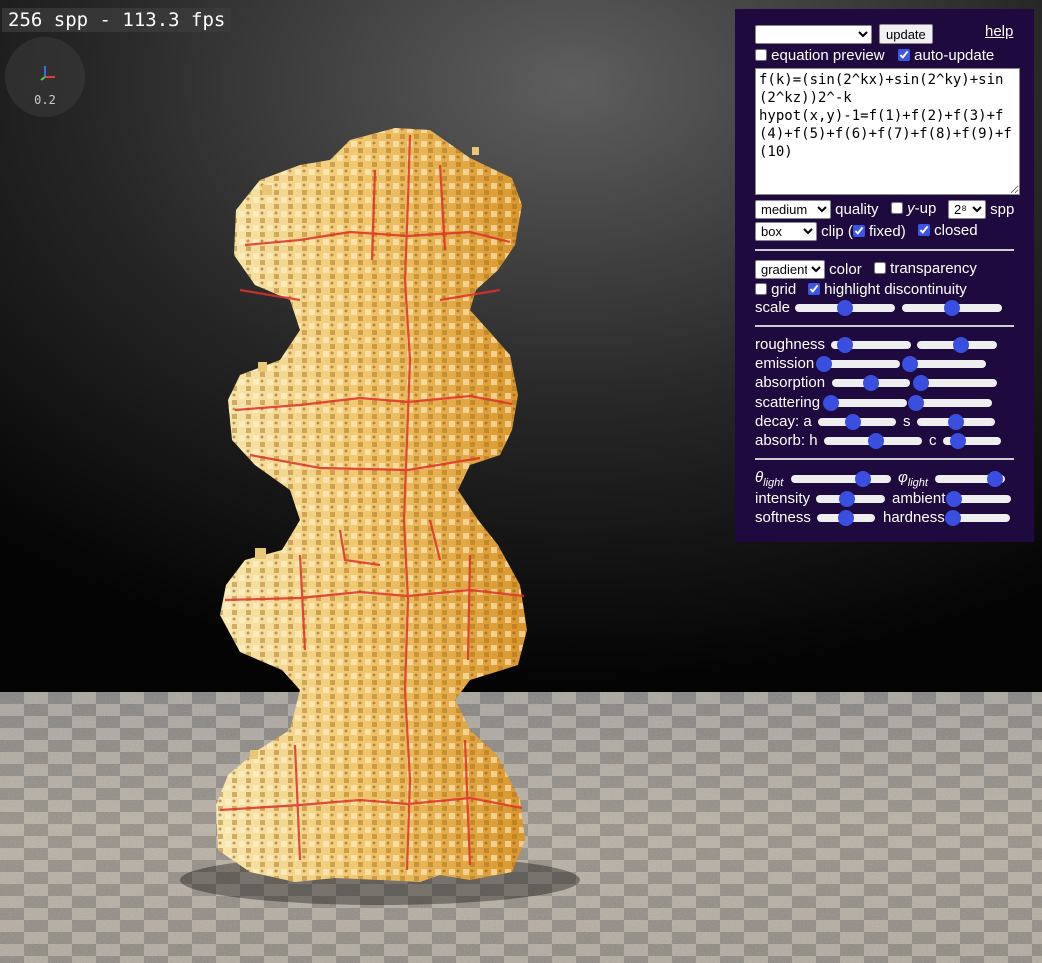  Describe the element at coordinates (904, 55) in the screenshot. I see `auto-update-checkbox` at that location.